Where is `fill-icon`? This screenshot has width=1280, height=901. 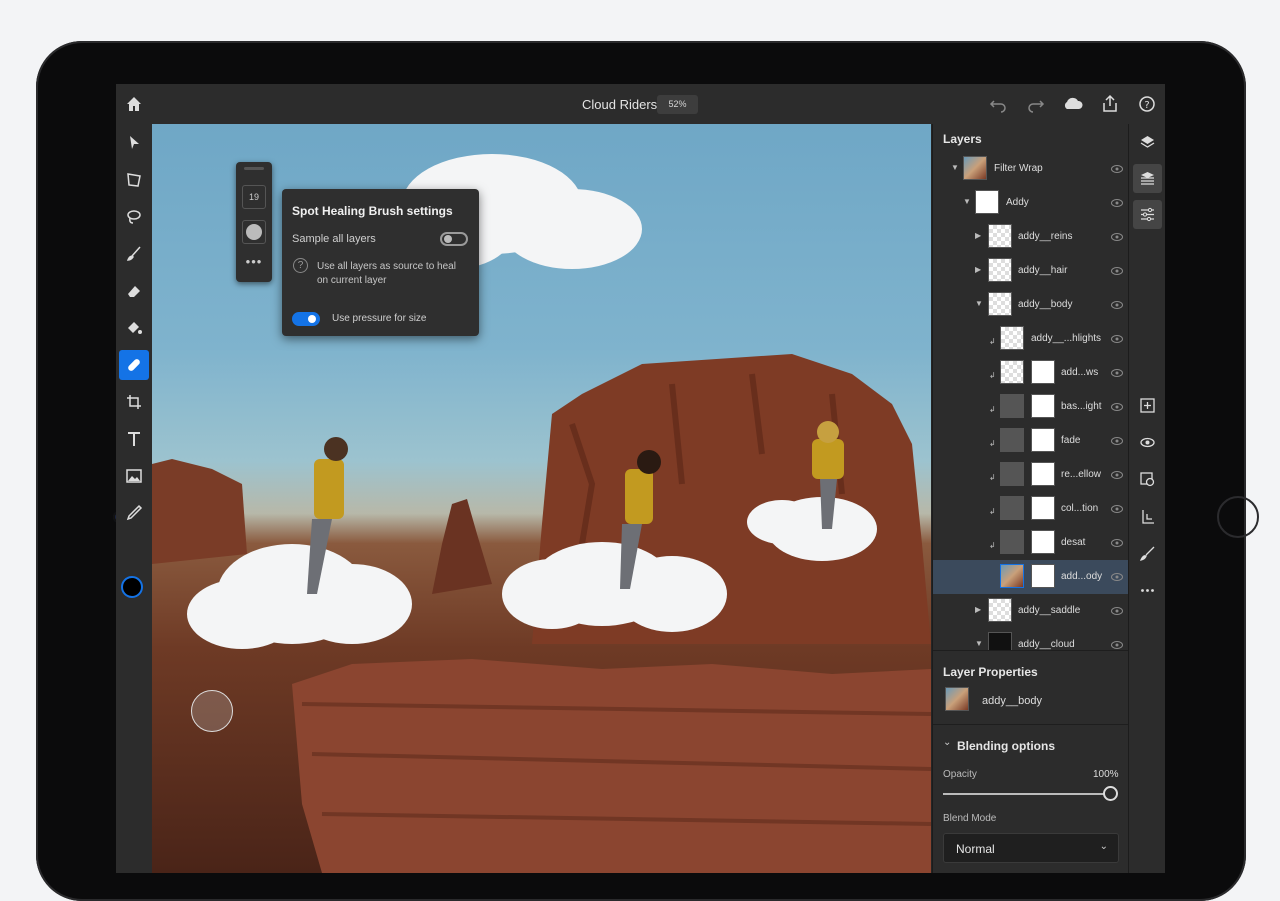
fill-icon is located at coordinates (134, 328).